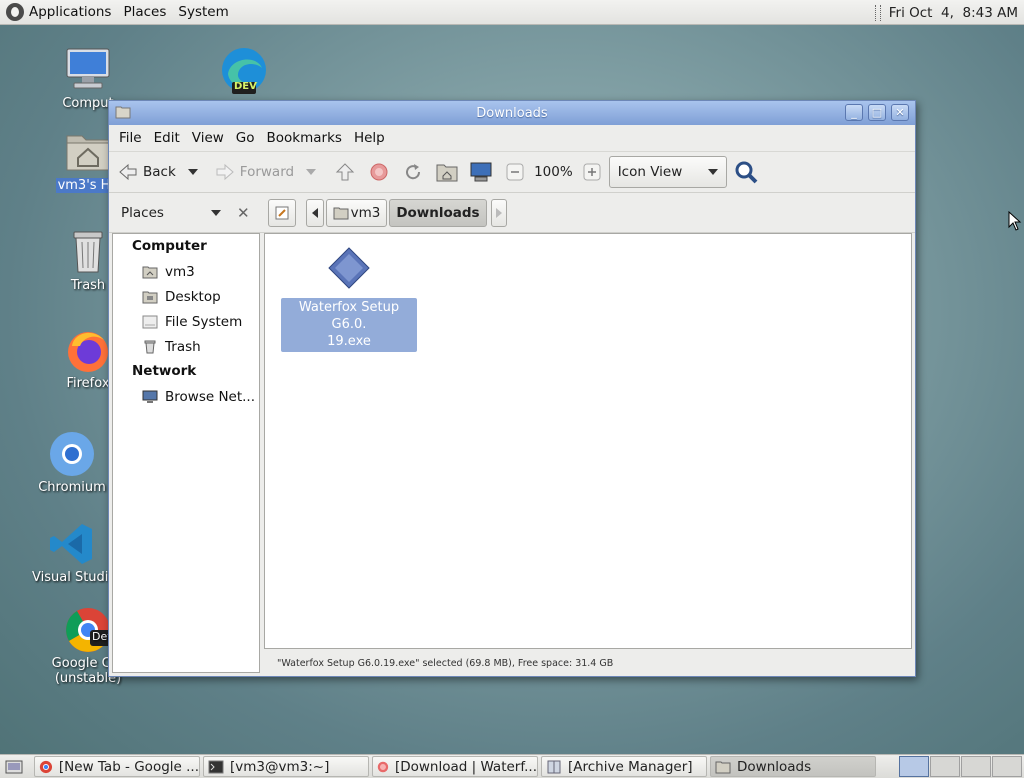 The width and height of the screenshot is (1024, 778). Describe the element at coordinates (345, 172) in the screenshot. I see `up-arrow-icon` at that location.